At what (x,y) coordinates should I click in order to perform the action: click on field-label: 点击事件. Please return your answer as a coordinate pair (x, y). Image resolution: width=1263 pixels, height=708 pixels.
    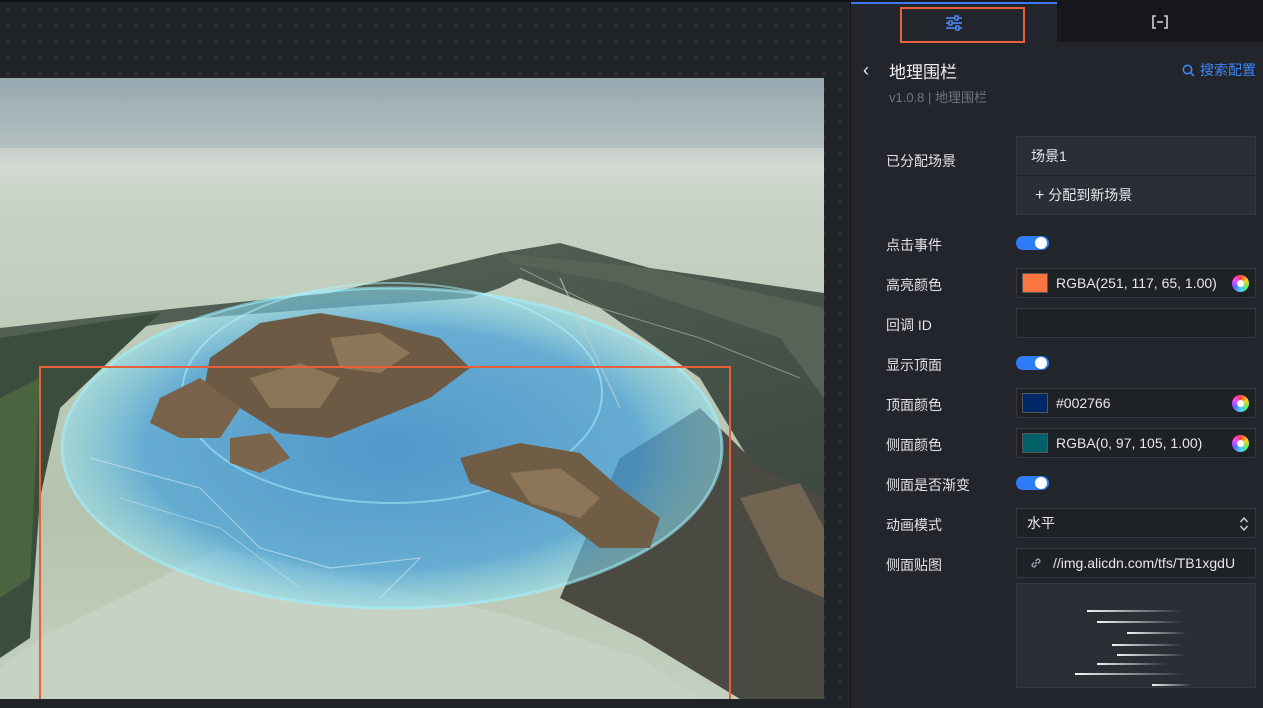
    Looking at the image, I should click on (914, 245).